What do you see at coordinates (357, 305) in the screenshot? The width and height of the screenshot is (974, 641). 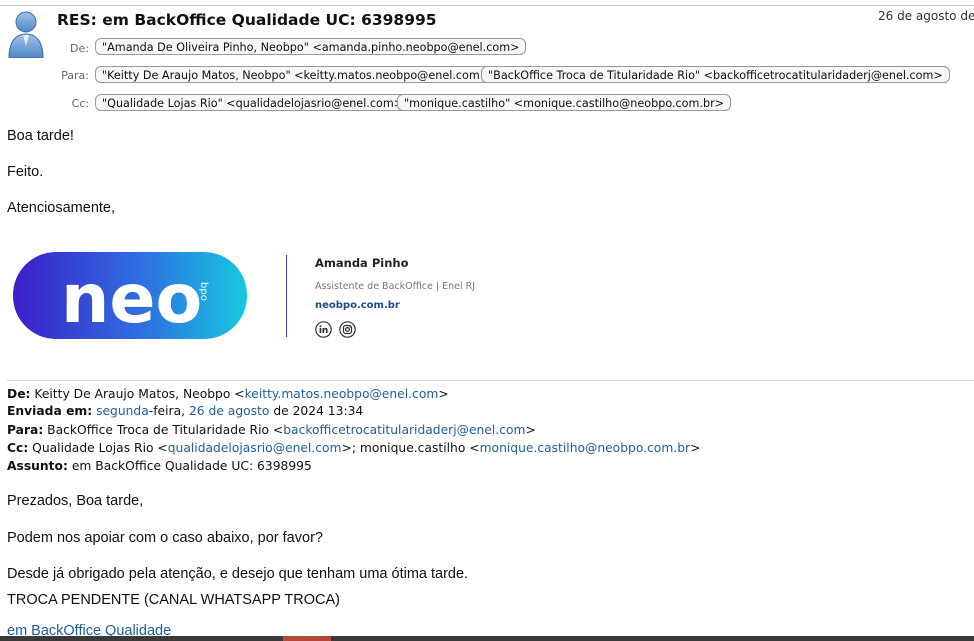 I see `signature-website-link: neobpo.com.br` at bounding box center [357, 305].